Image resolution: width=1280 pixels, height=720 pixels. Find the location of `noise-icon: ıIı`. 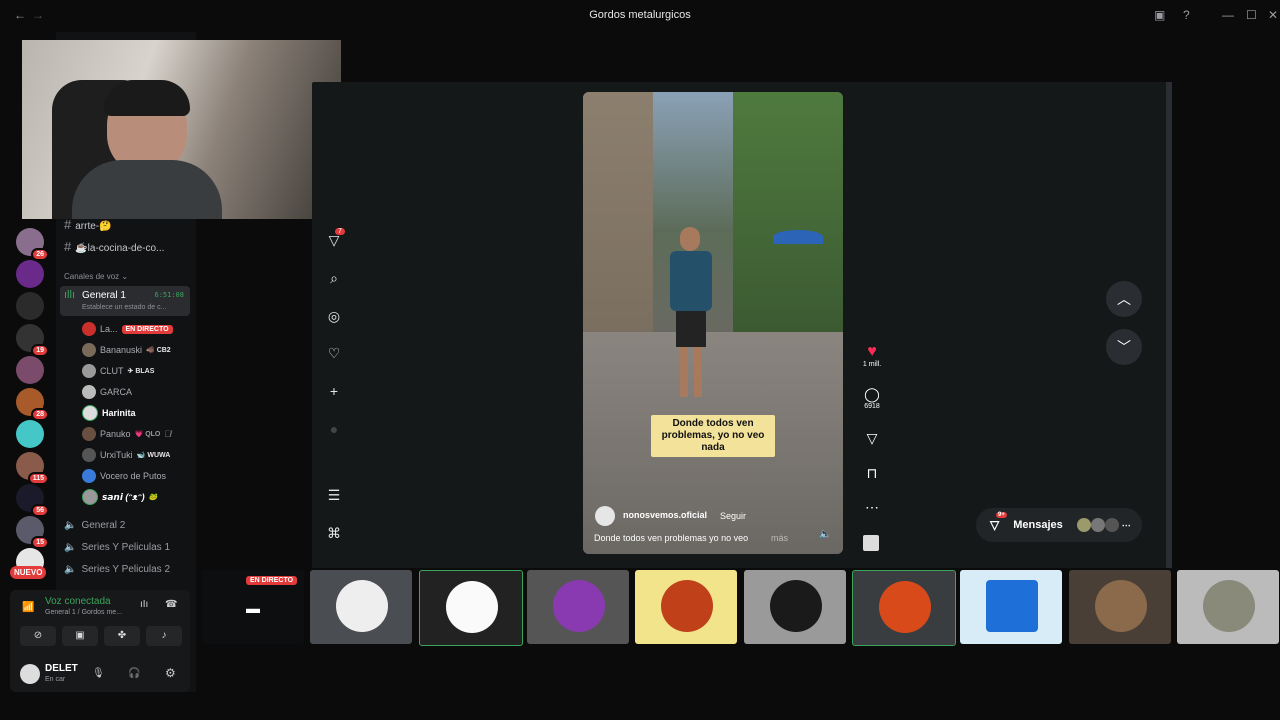

noise-icon: ıIı is located at coordinates (144, 604).